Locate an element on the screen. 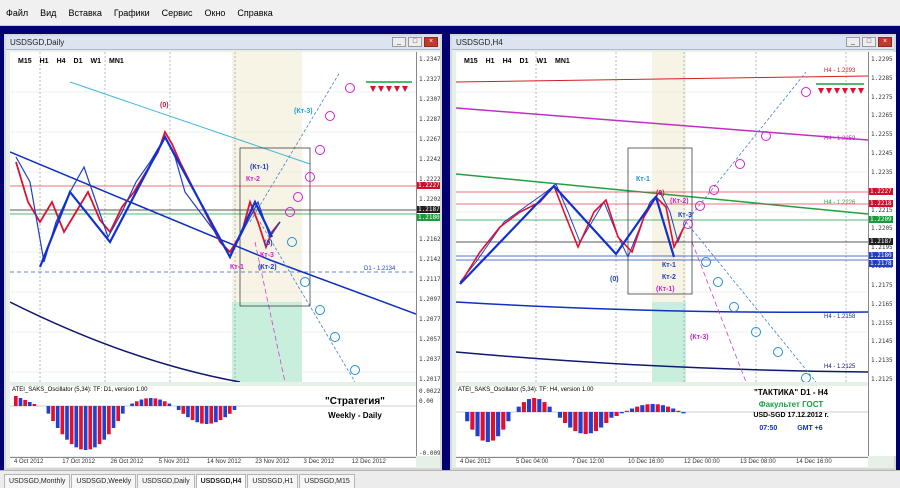 The width and height of the screenshot is (900, 488). price-badge: 1.2178 is located at coordinates (881, 263).